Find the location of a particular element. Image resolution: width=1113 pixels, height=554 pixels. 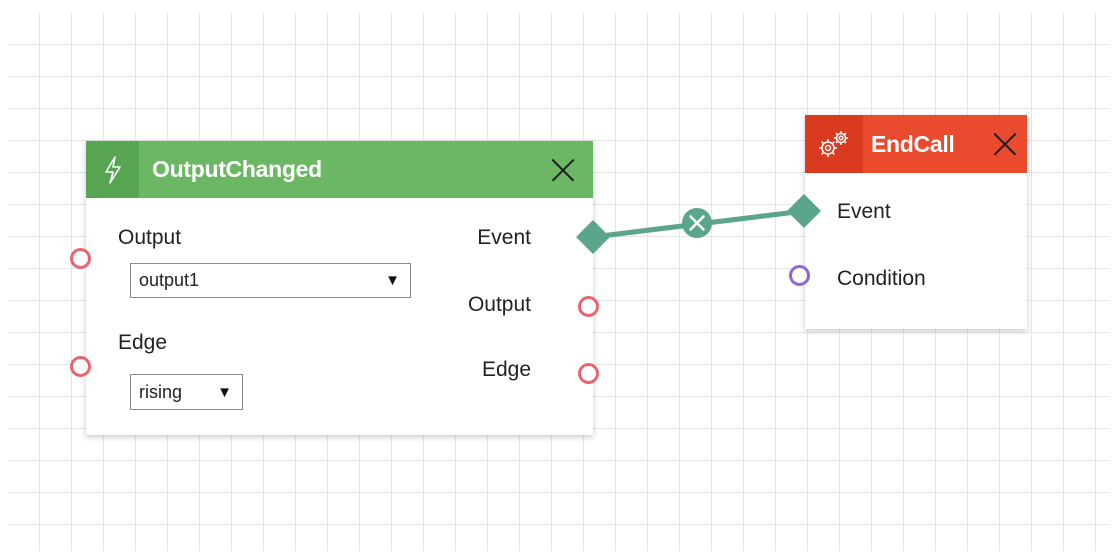

node-title: EndCall is located at coordinates (913, 143).